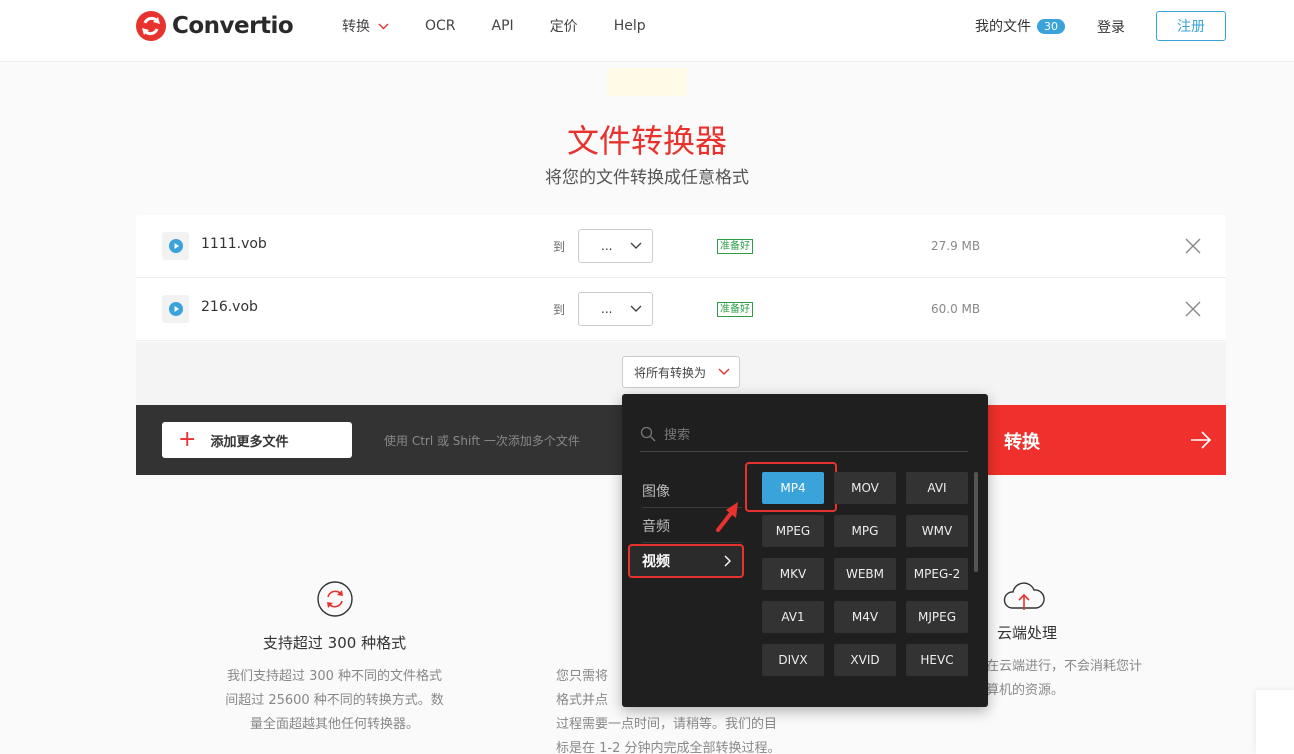  I want to click on convert-button: 转换, so click(1107, 440).